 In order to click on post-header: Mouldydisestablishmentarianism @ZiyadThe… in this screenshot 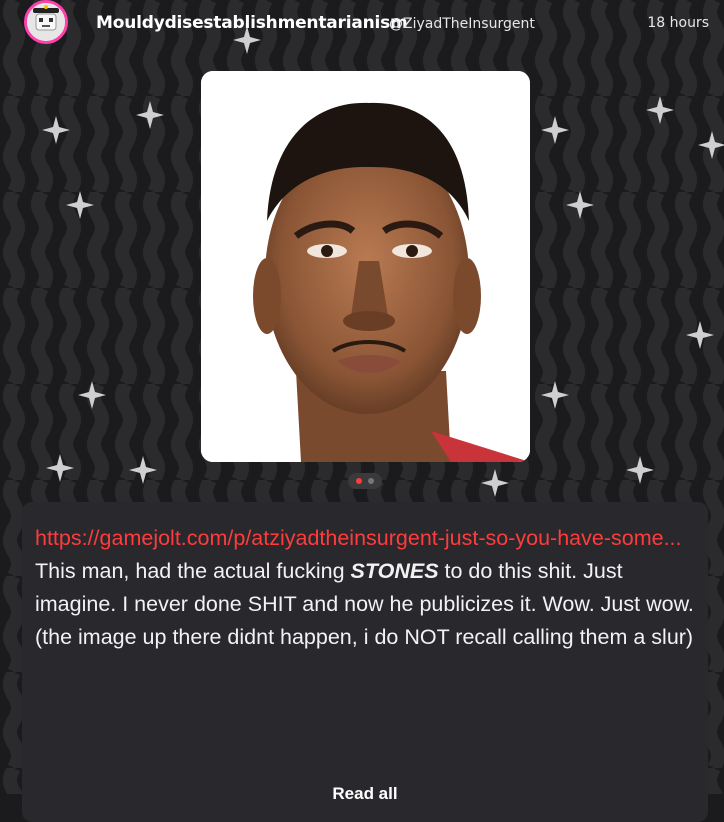, I will do `click(362, 25)`.